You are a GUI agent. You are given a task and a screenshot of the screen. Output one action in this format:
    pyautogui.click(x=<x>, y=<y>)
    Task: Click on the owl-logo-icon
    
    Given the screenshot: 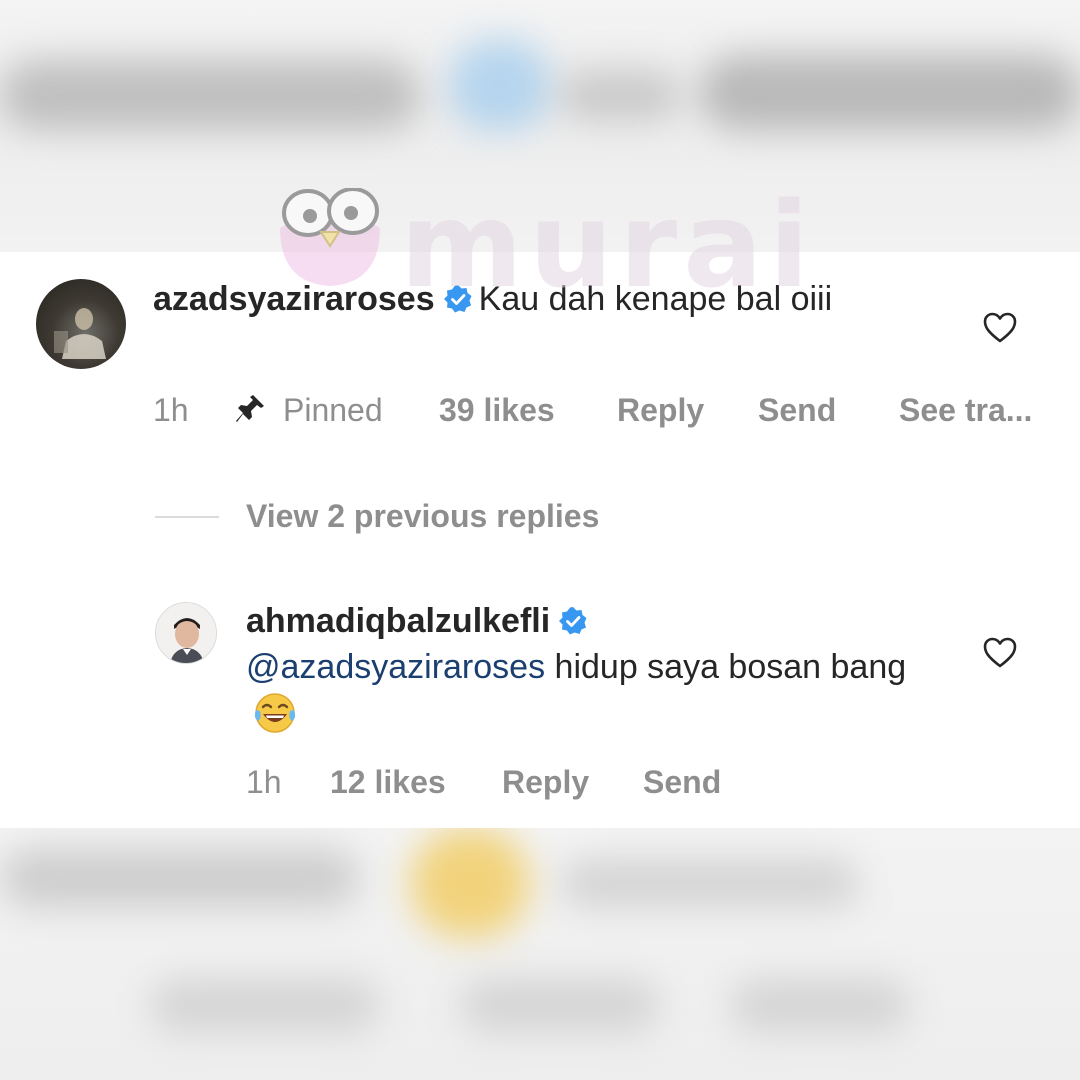 What is the action you would take?
    pyautogui.click(x=330, y=237)
    